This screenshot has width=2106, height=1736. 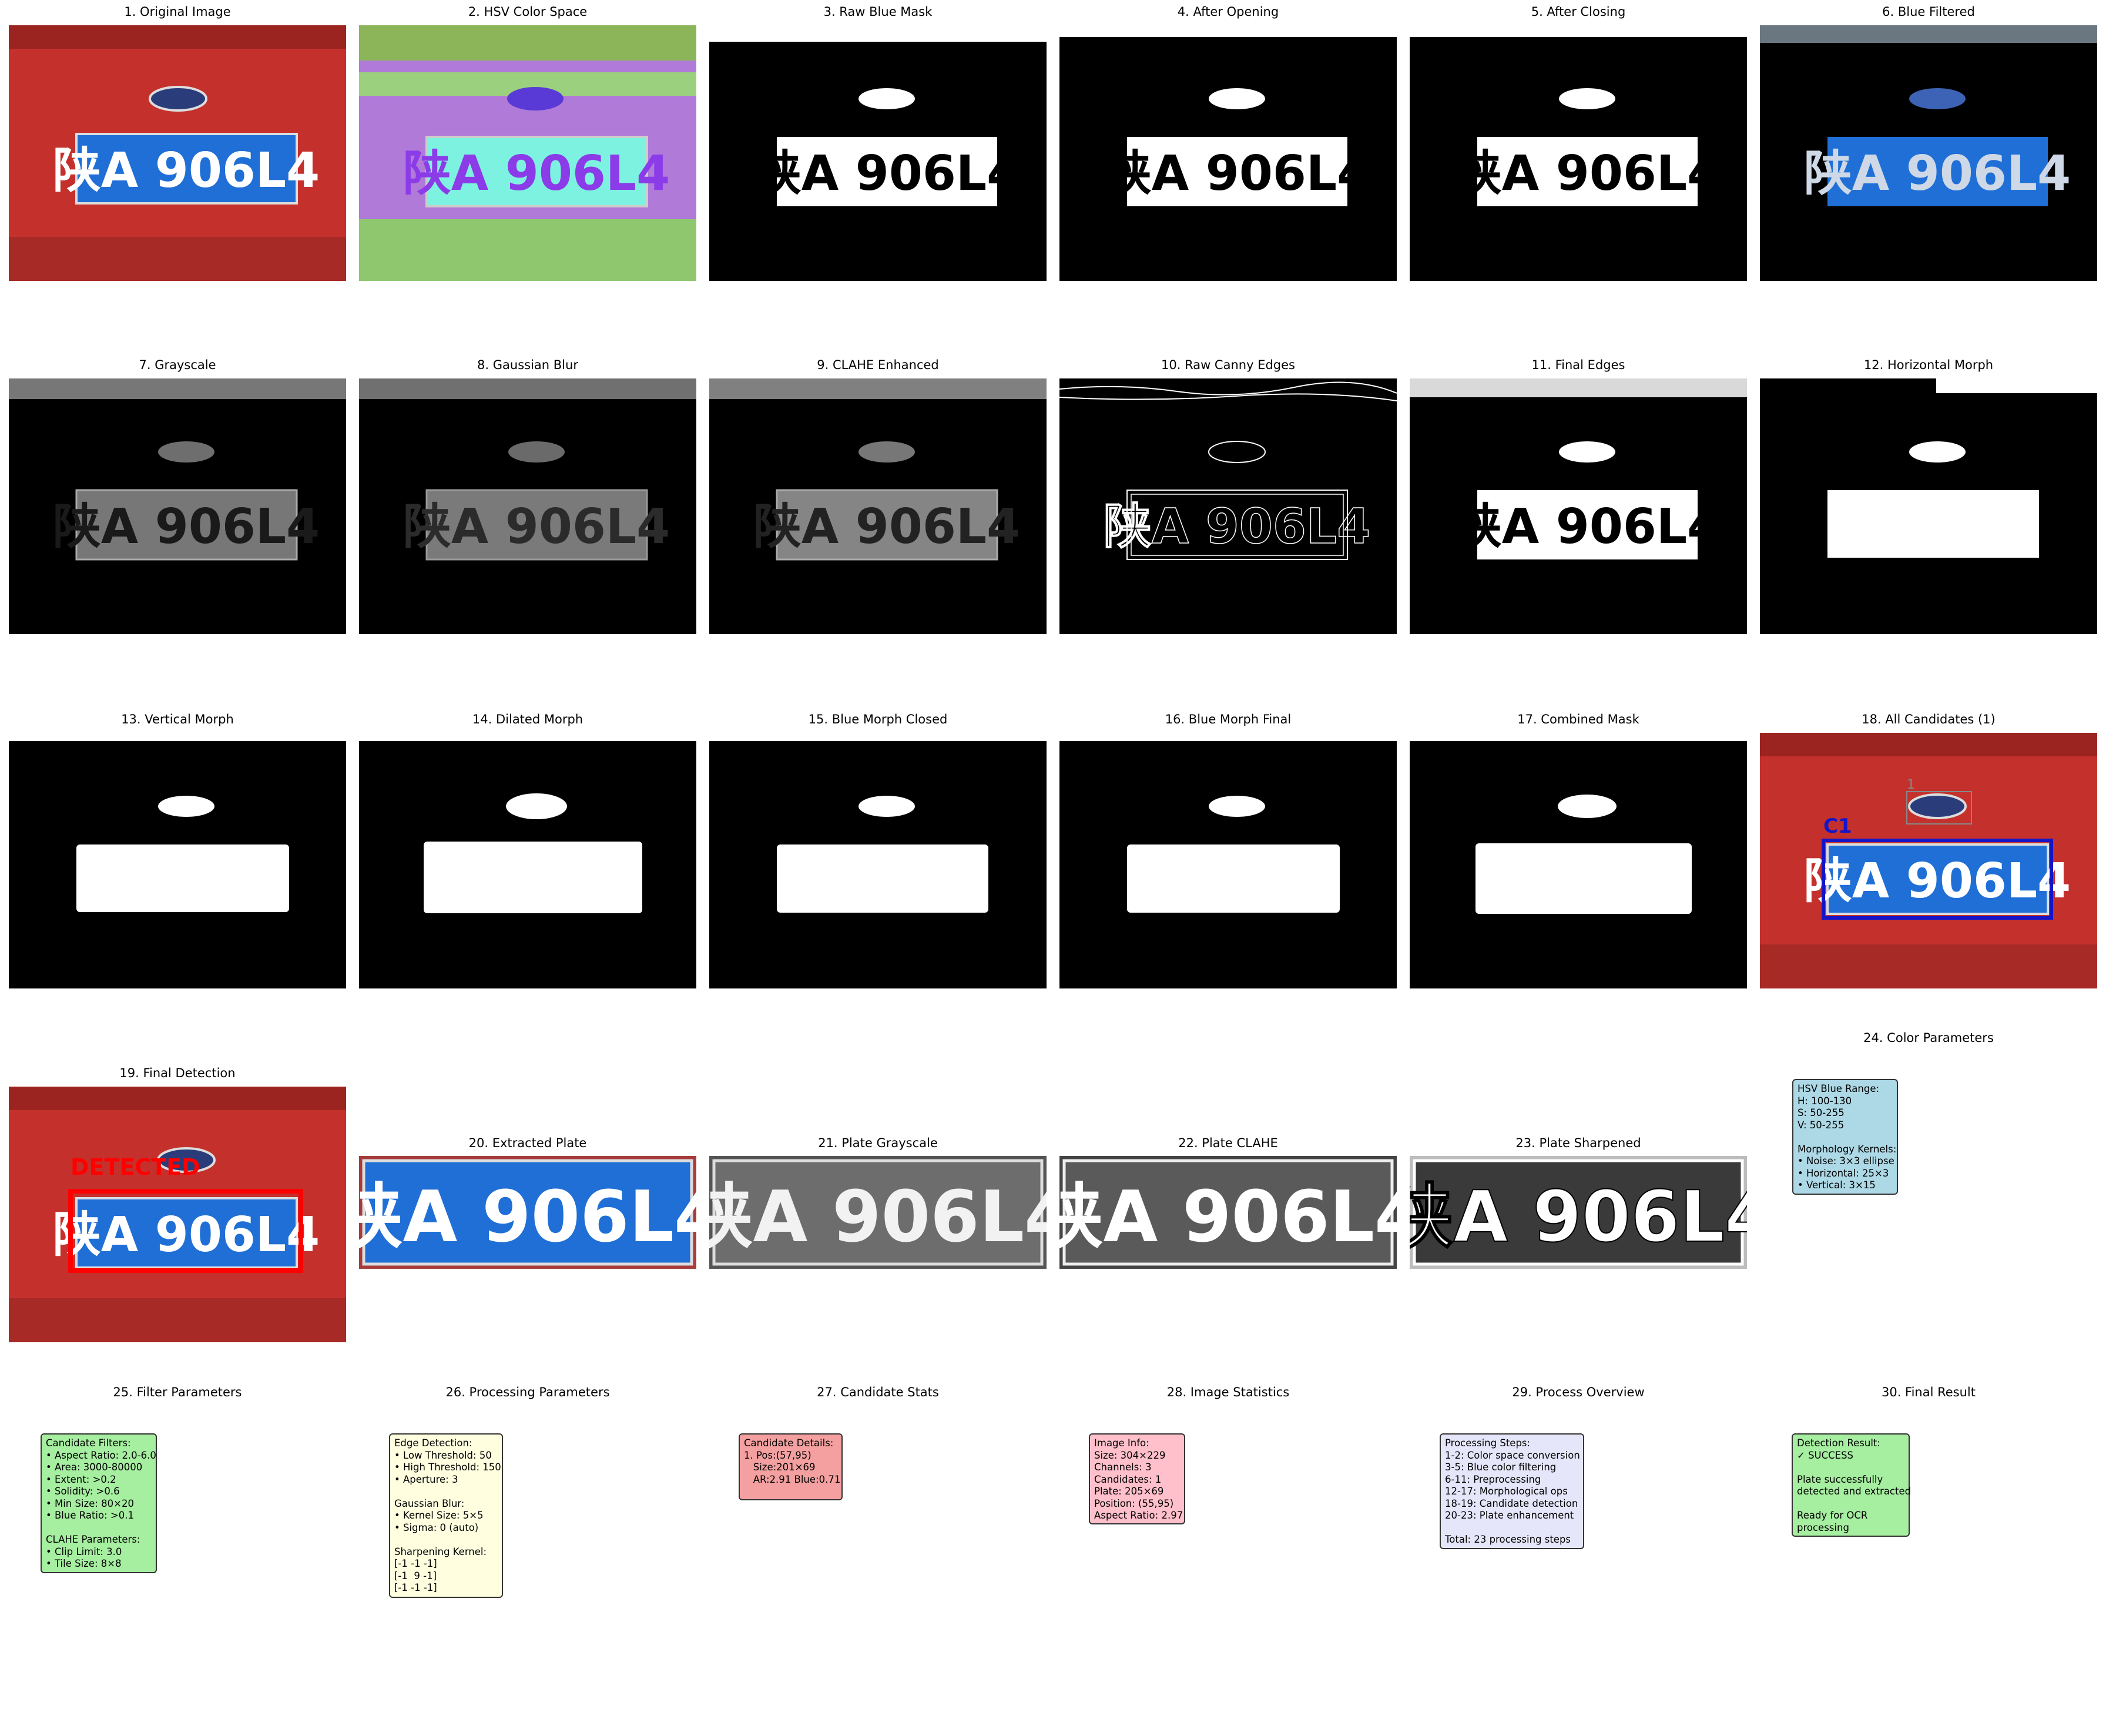 What do you see at coordinates (1837, 826) in the screenshot?
I see `candidate-label: C1` at bounding box center [1837, 826].